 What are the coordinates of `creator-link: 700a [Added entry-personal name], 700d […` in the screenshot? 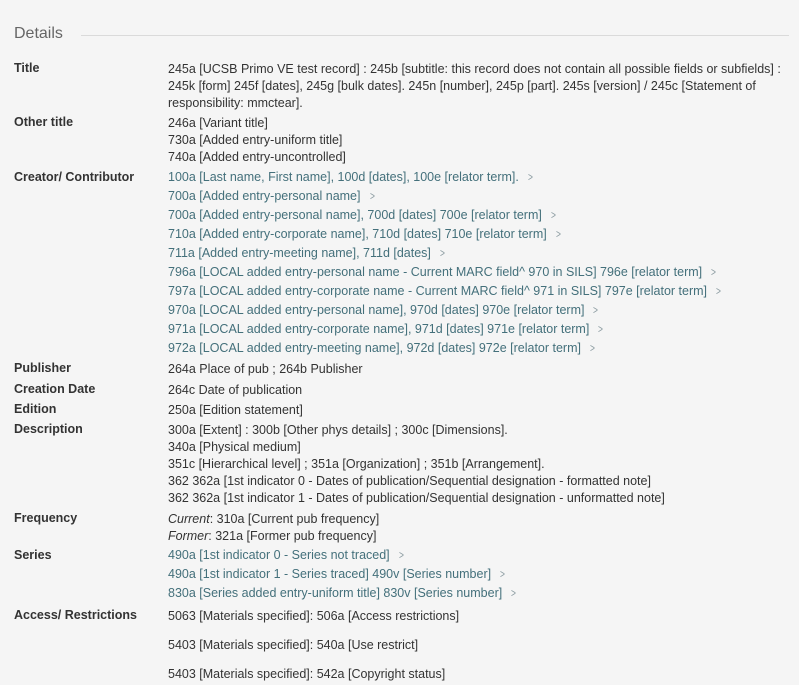 It's located at (478, 215).